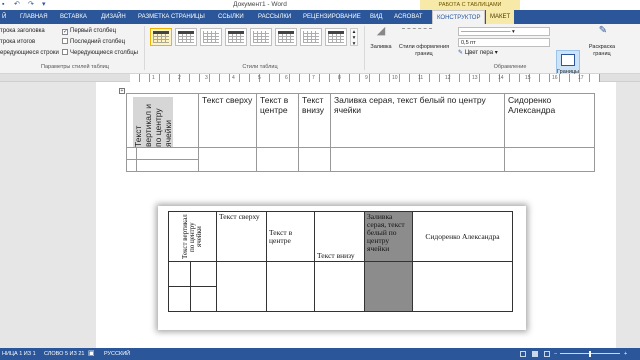 Image resolution: width=640 pixels, height=360 pixels. Describe the element at coordinates (478, 53) in the screenshot. I see `pen-color-button: ✎ Цвет пера ▾` at that location.